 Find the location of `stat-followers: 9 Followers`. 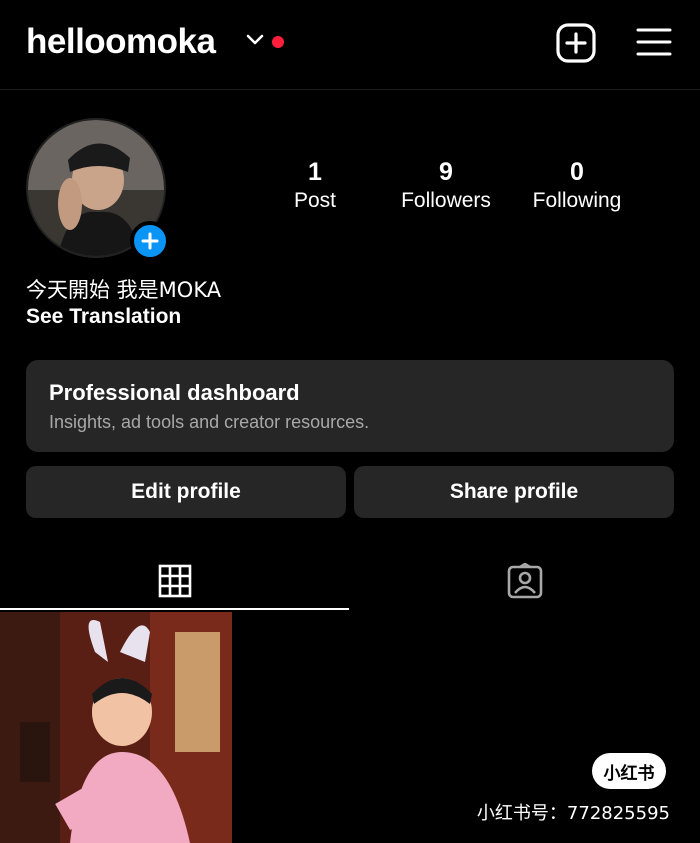

stat-followers: 9 Followers is located at coordinates (446, 185).